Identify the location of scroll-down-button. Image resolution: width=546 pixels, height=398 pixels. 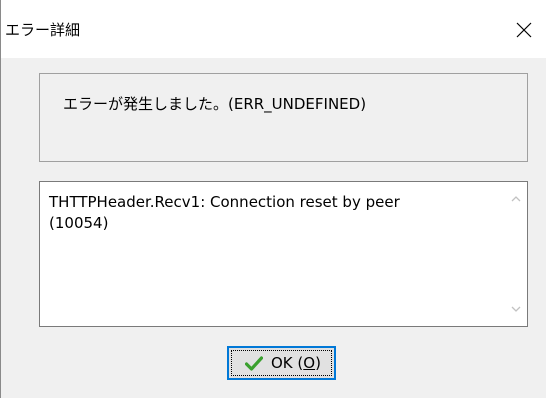
(516, 309).